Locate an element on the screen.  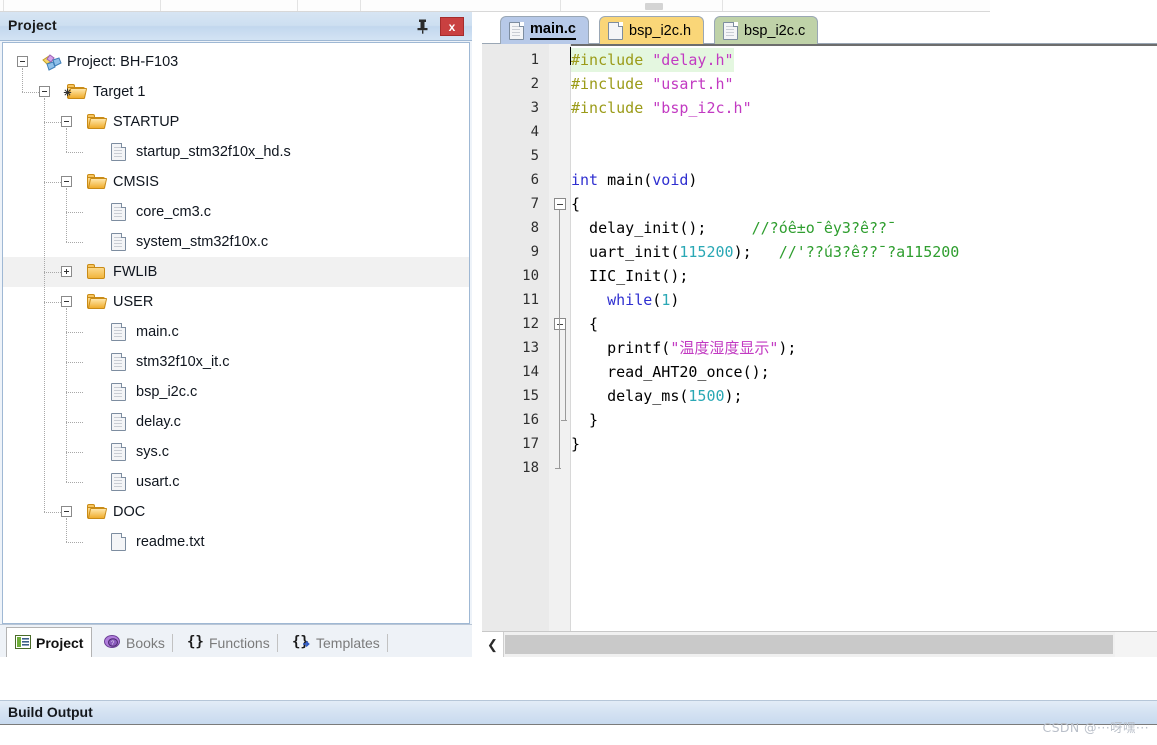
editor-tab-bsp_i2c-h: bsp_i2c.h is located at coordinates (652, 30).